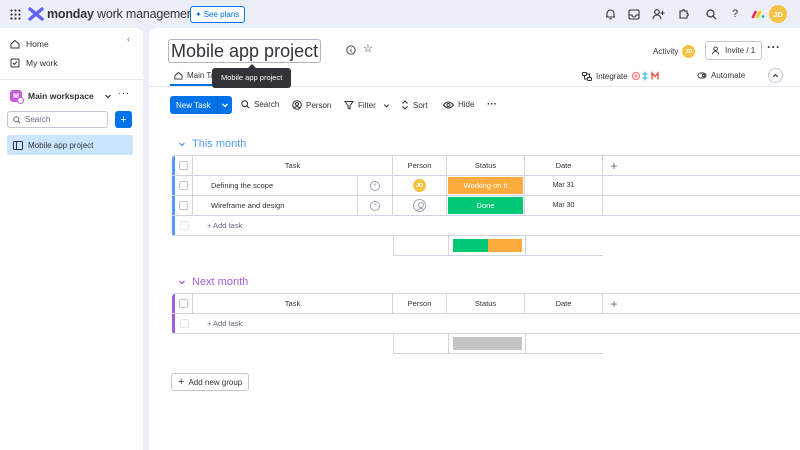 Image resolution: width=800 pixels, height=450 pixels. What do you see at coordinates (297, 105) in the screenshot?
I see `person-icon` at bounding box center [297, 105].